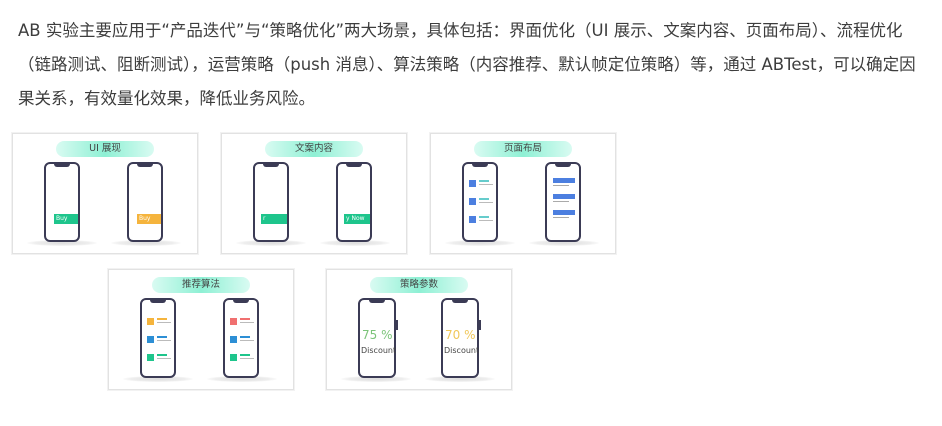  I want to click on card-title: 页面布局, so click(523, 149).